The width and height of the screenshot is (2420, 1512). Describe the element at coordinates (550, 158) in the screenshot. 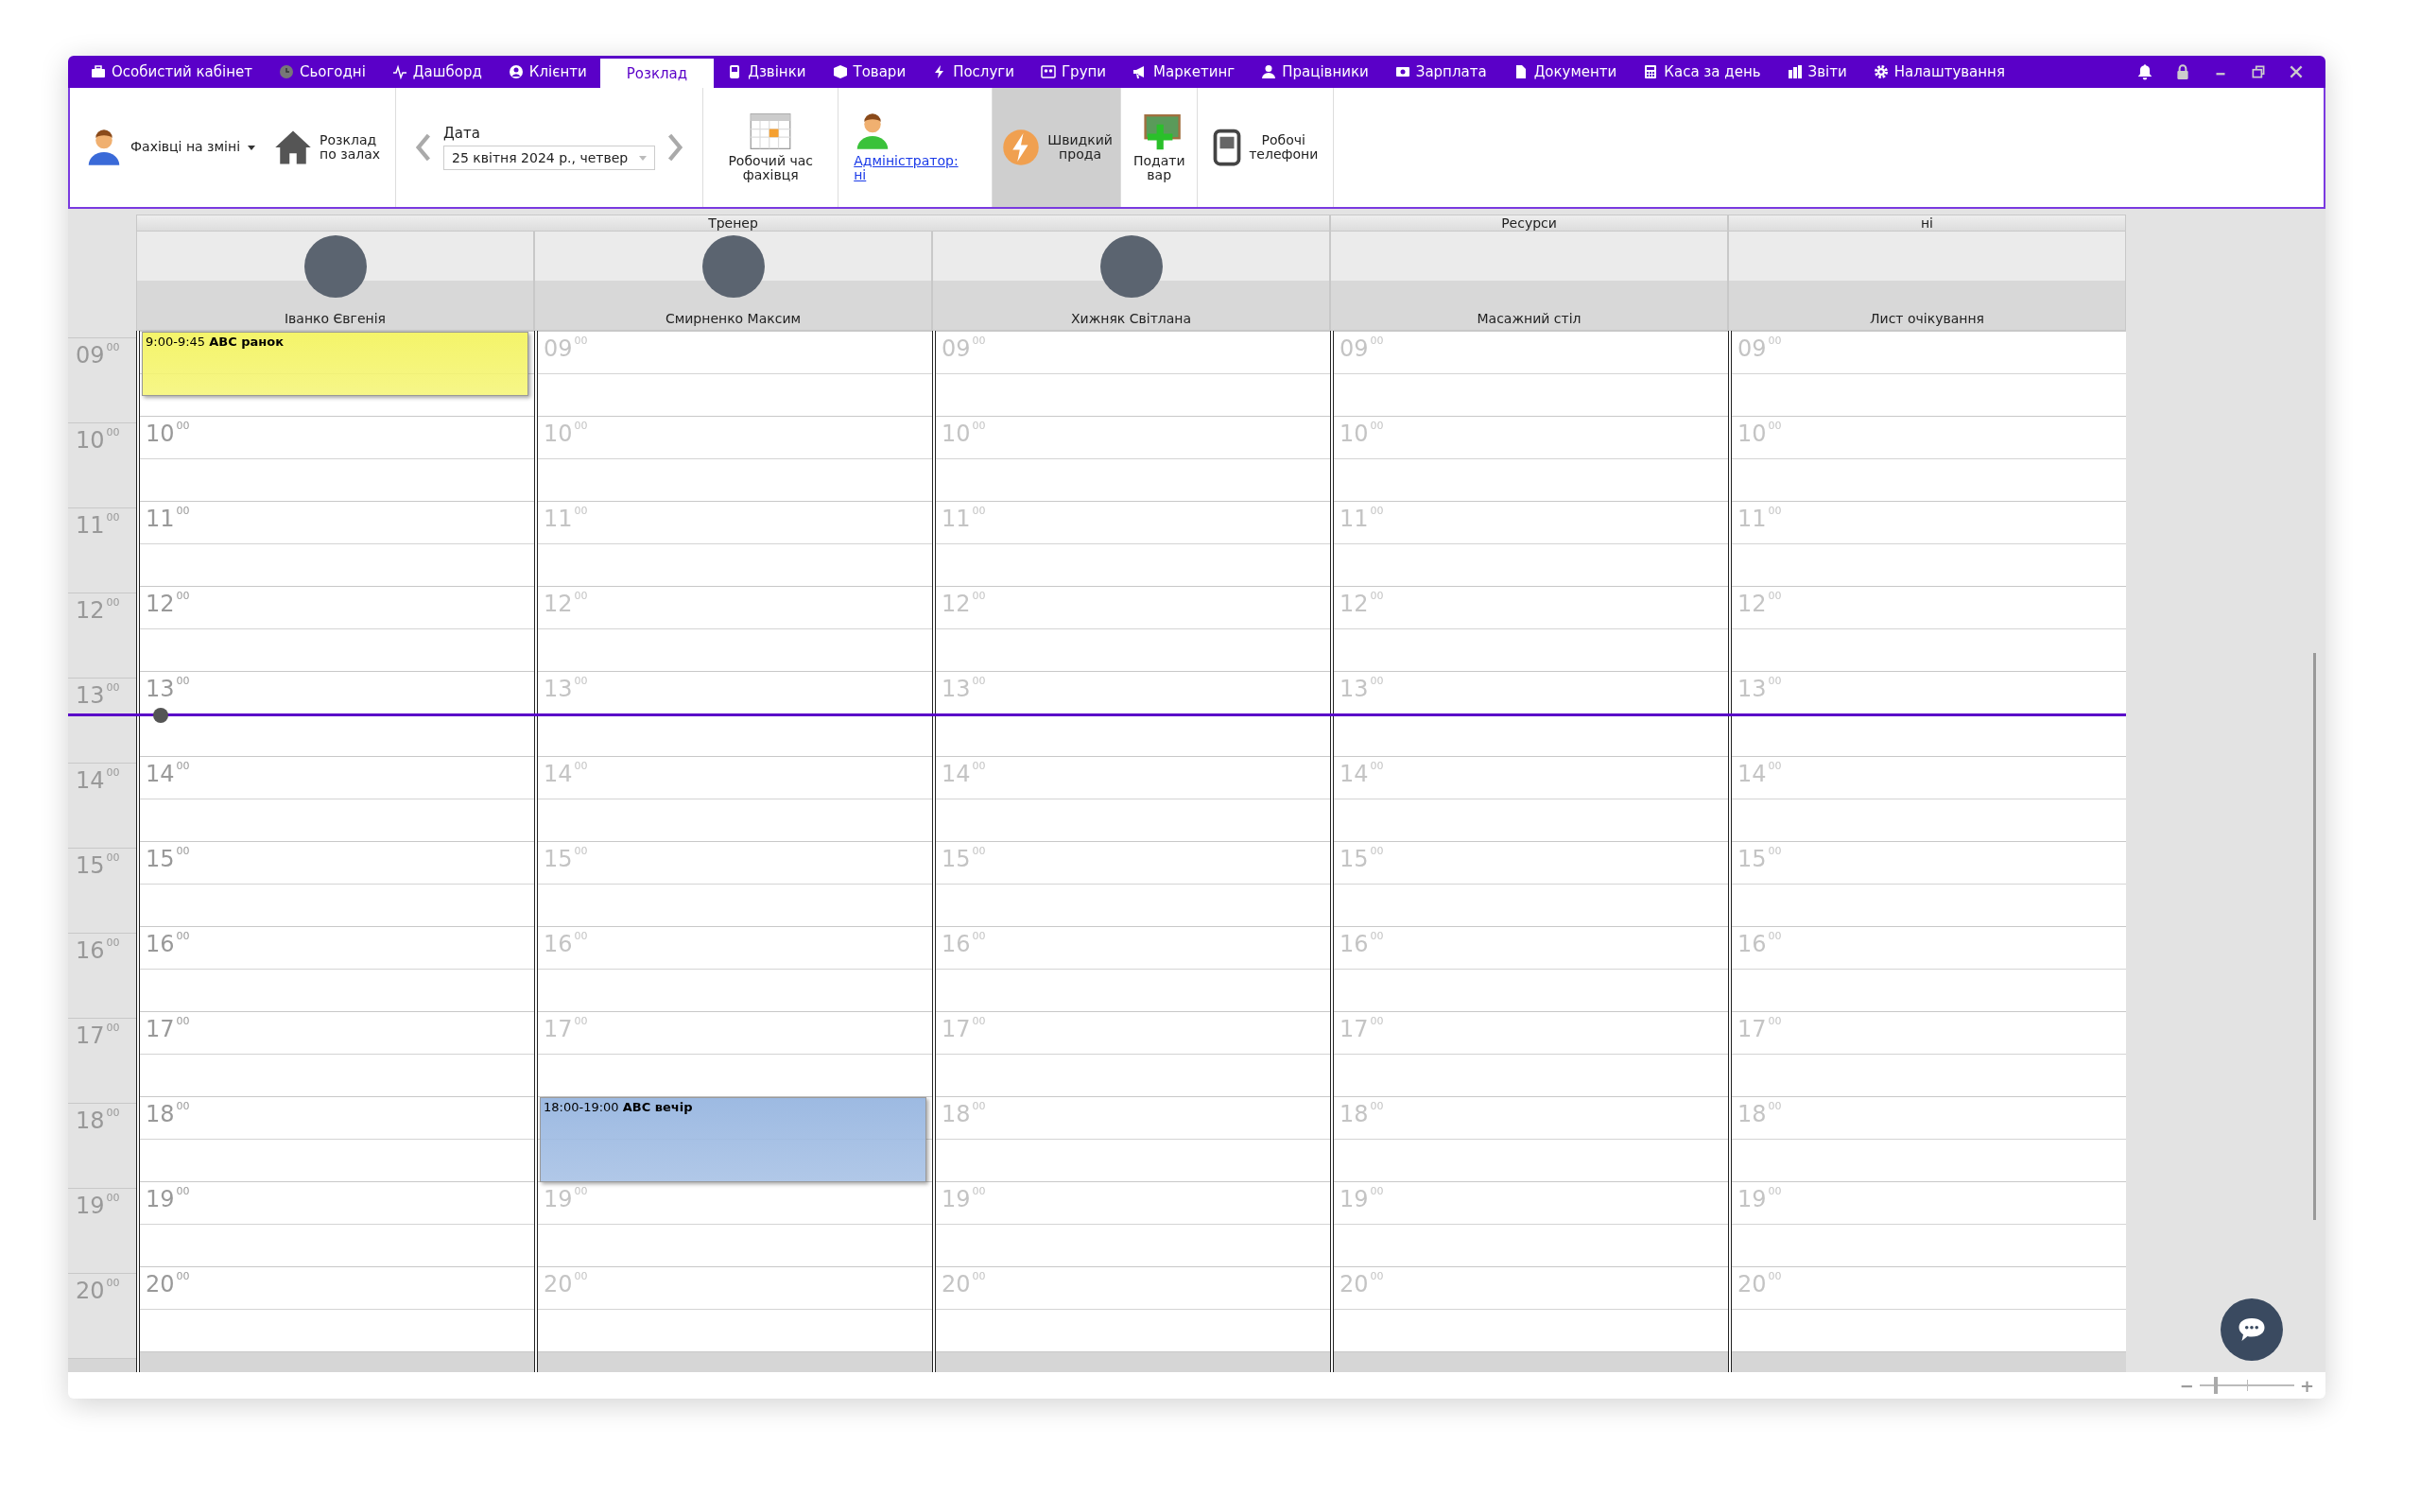

I see `date-picker-field: 25 квітня 2024 р., четвер` at that location.